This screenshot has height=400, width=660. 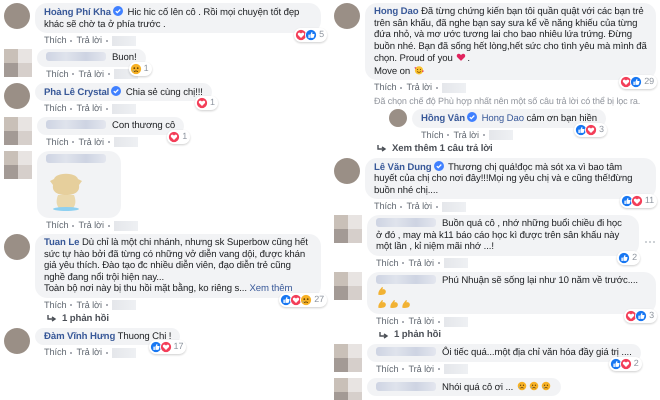 I want to click on commenter-name: Hoàng Phí Kha, so click(x=77, y=12).